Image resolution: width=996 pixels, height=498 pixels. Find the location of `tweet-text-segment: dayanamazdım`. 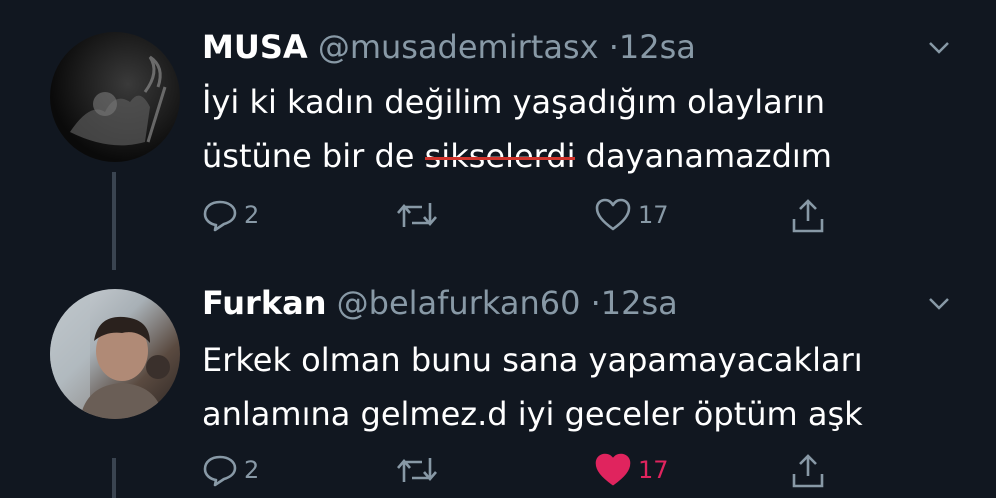

tweet-text-segment: dayanamazdım is located at coordinates (703, 156).